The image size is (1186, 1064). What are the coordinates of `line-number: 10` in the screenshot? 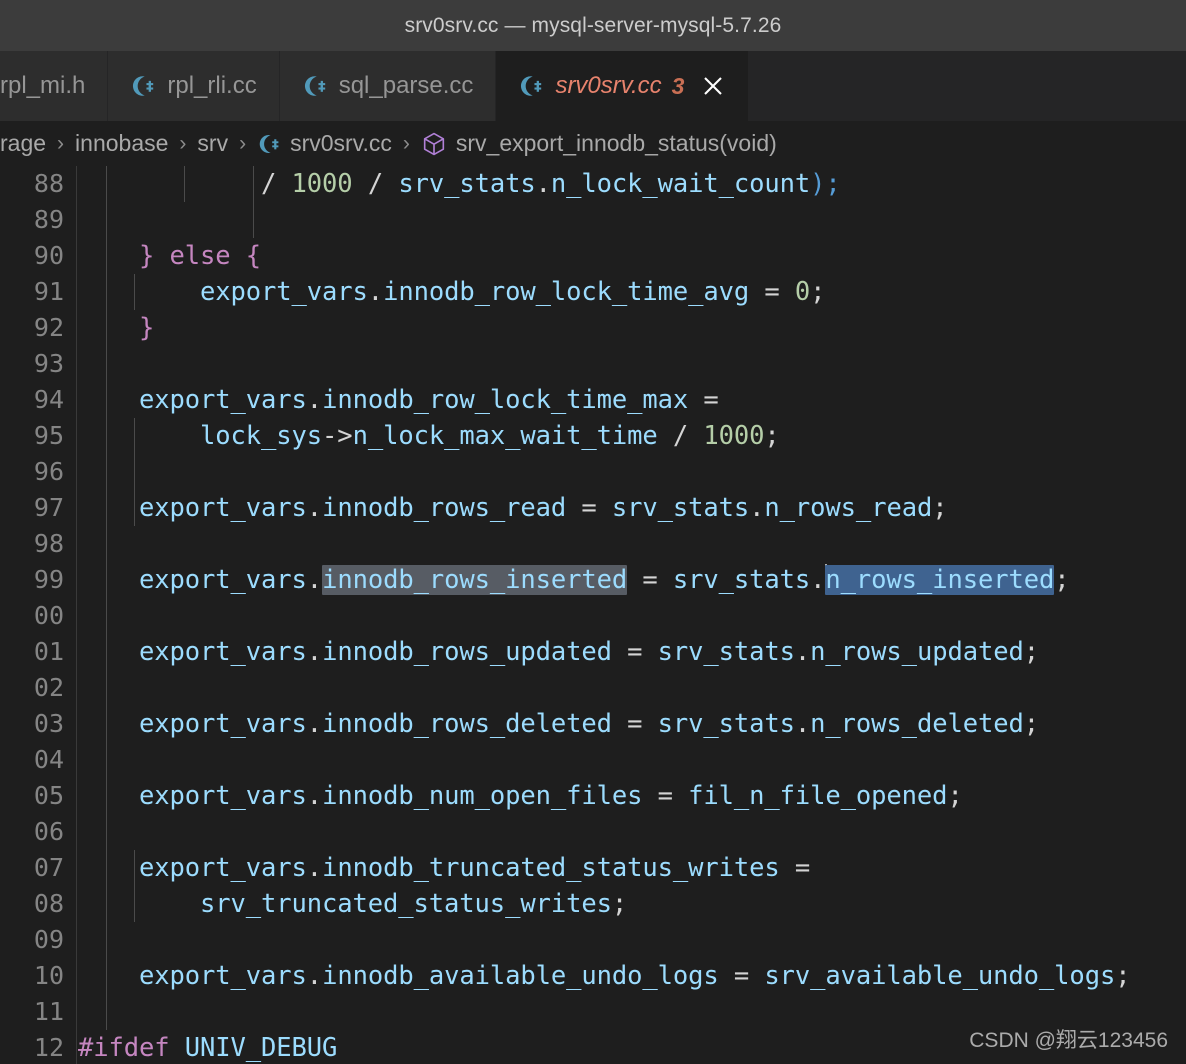 It's located at (48, 975).